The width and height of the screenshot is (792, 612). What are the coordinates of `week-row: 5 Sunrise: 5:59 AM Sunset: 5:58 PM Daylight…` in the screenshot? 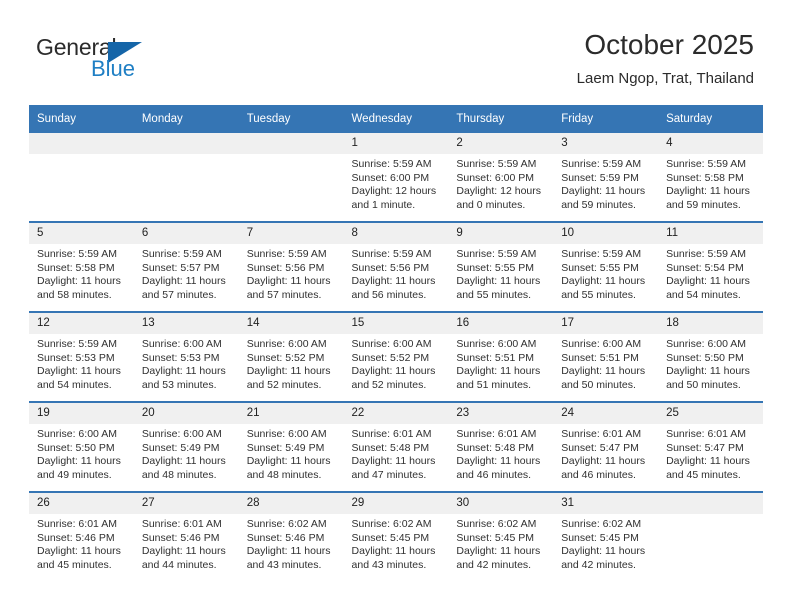 It's located at (396, 266).